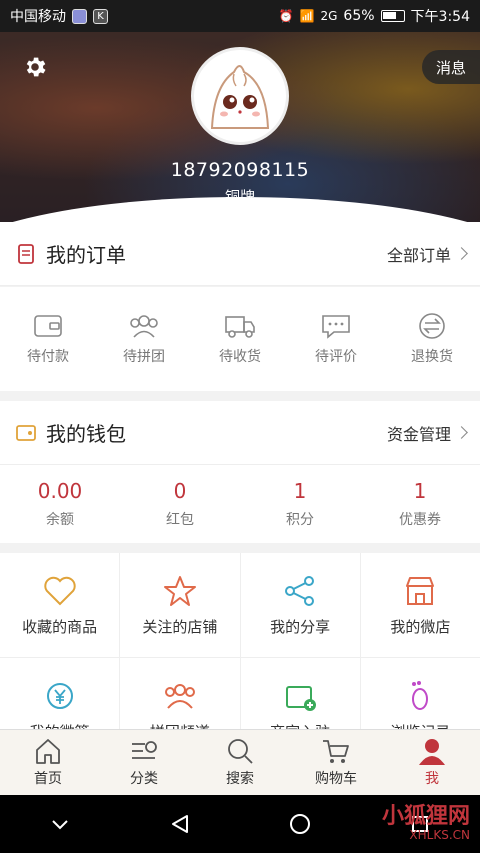 The width and height of the screenshot is (480, 853). Describe the element at coordinates (425, 816) in the screenshot. I see `watermark-main: 小狐狸网` at that location.